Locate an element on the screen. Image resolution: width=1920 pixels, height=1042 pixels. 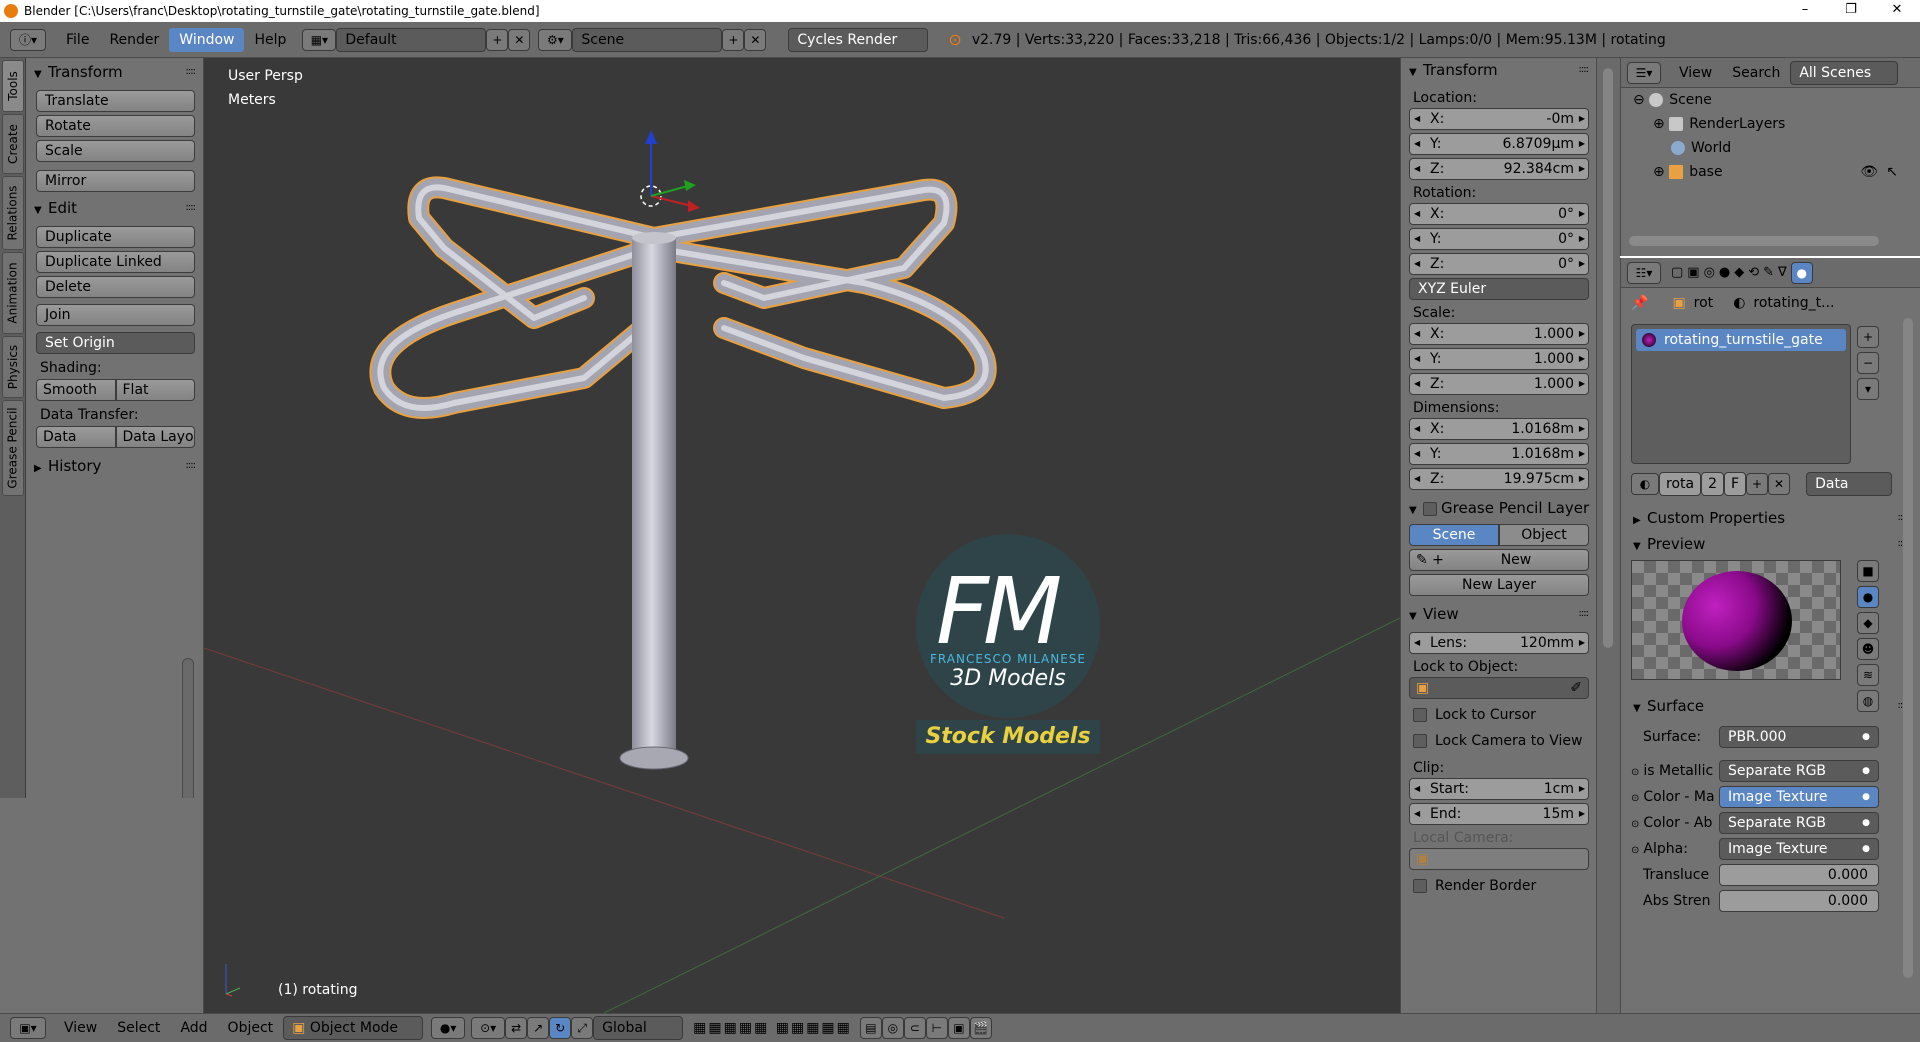
material-users-count: 2 is located at coordinates (1713, 484).